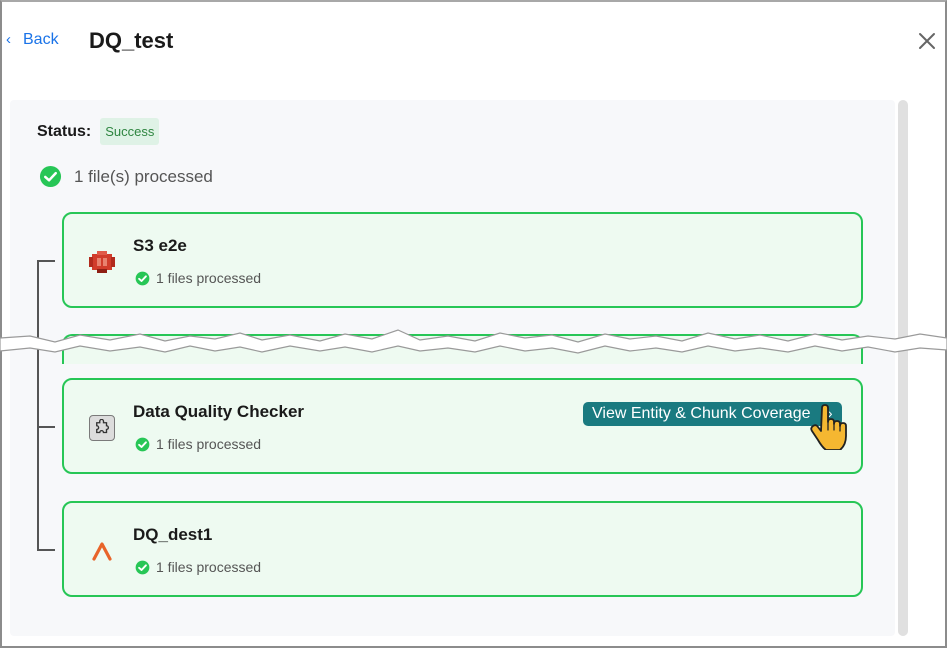  I want to click on hand-cursor-icon, so click(828, 427).